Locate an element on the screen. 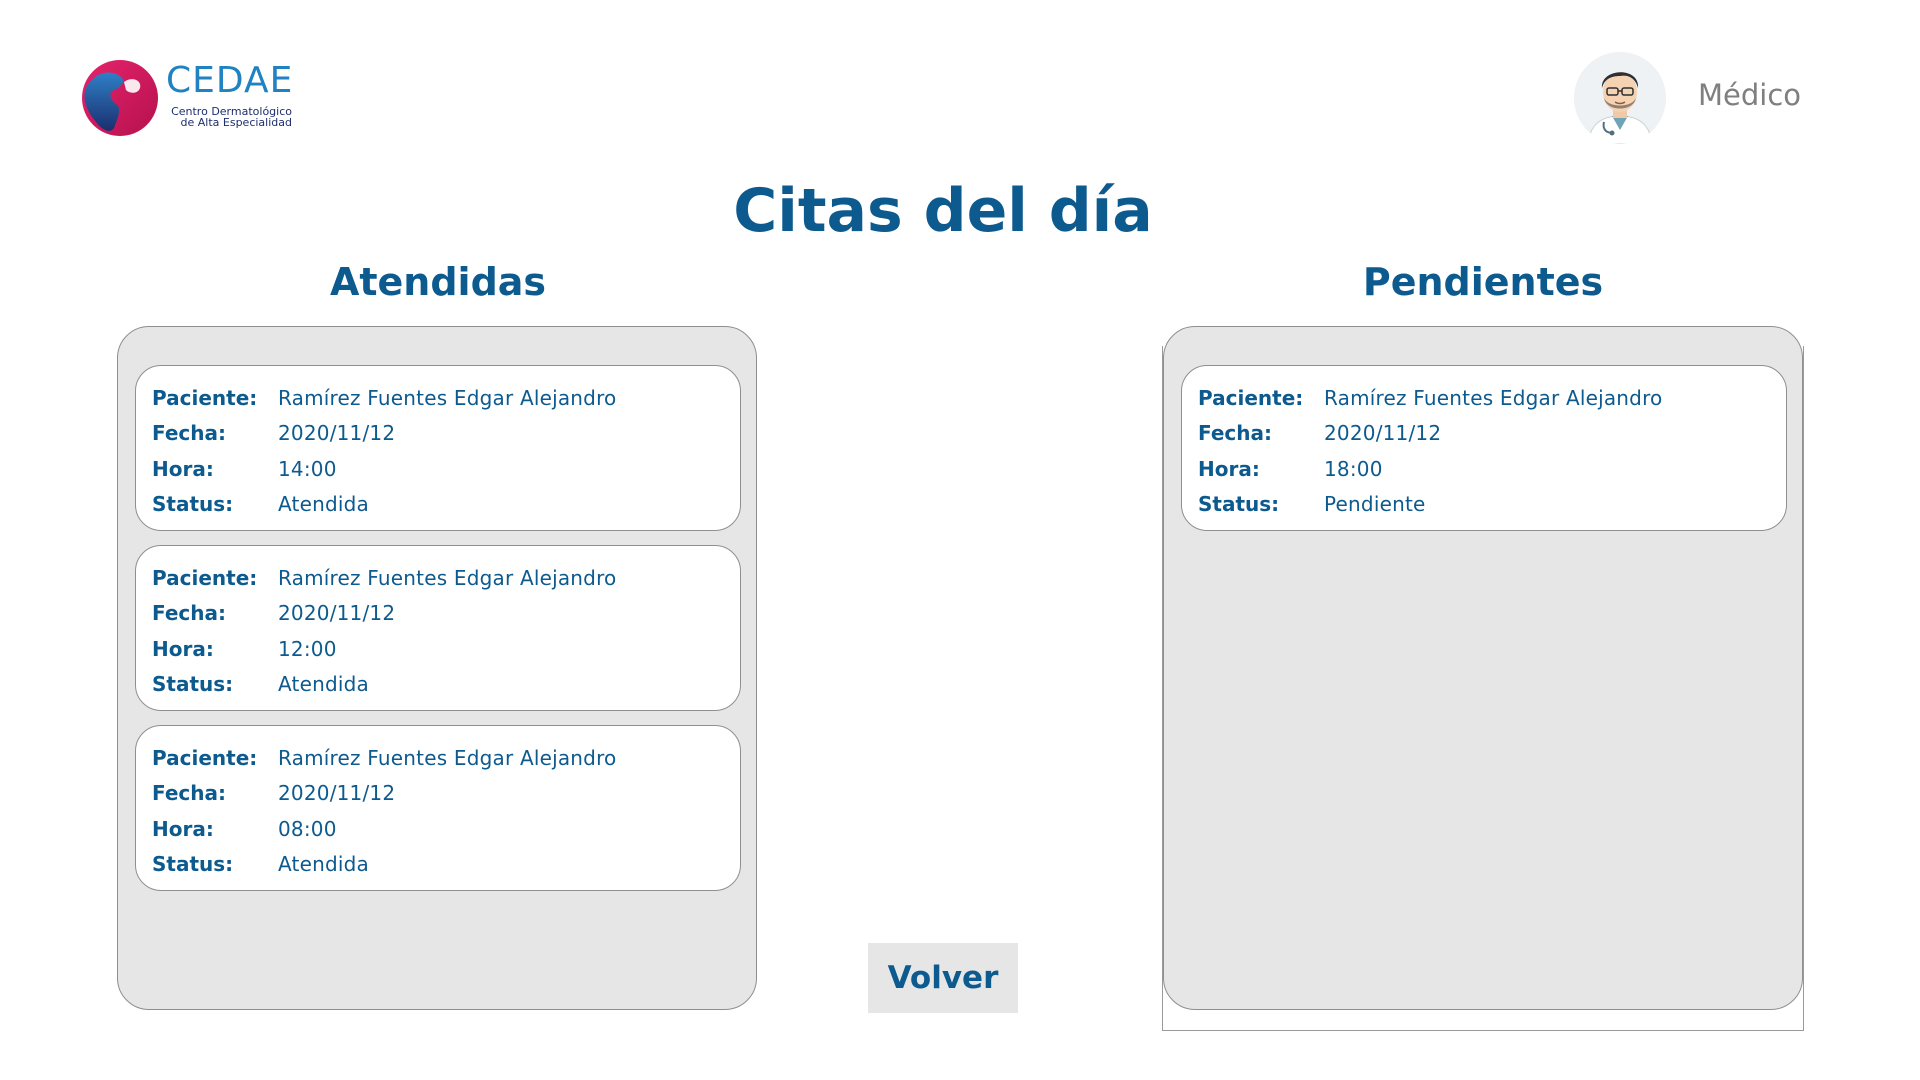 Image resolution: width=1920 pixels, height=1080 pixels. status-value: Pendiente is located at coordinates (1375, 504).